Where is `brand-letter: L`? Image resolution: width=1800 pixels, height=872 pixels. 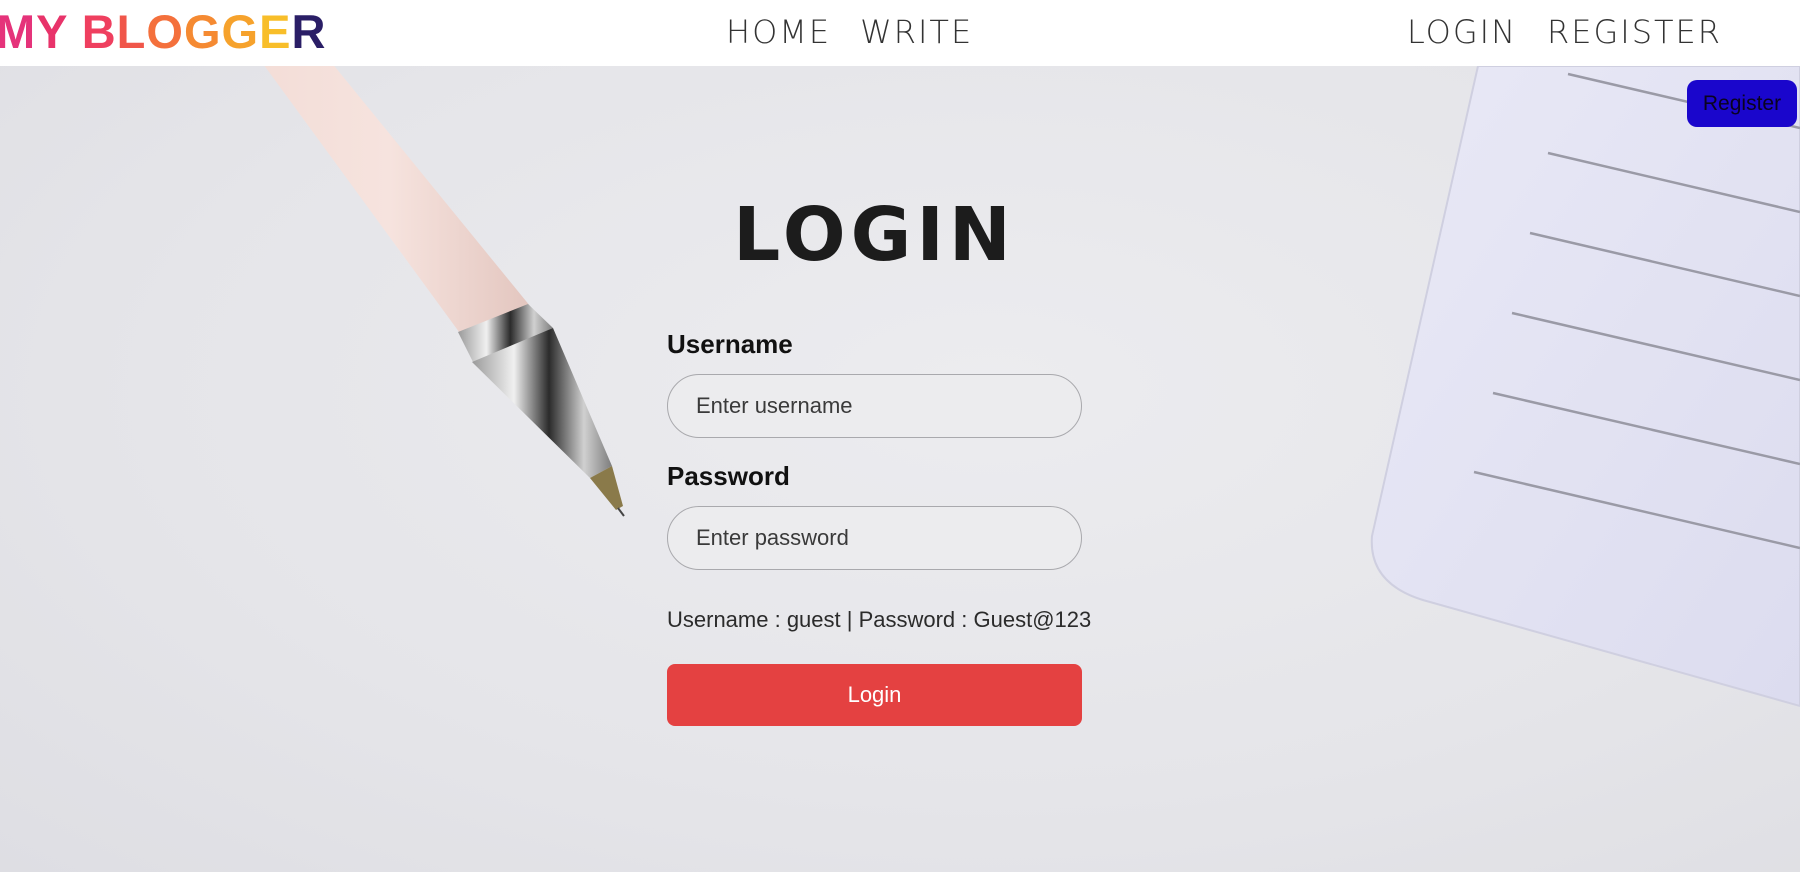
brand-letter: L is located at coordinates (131, 31).